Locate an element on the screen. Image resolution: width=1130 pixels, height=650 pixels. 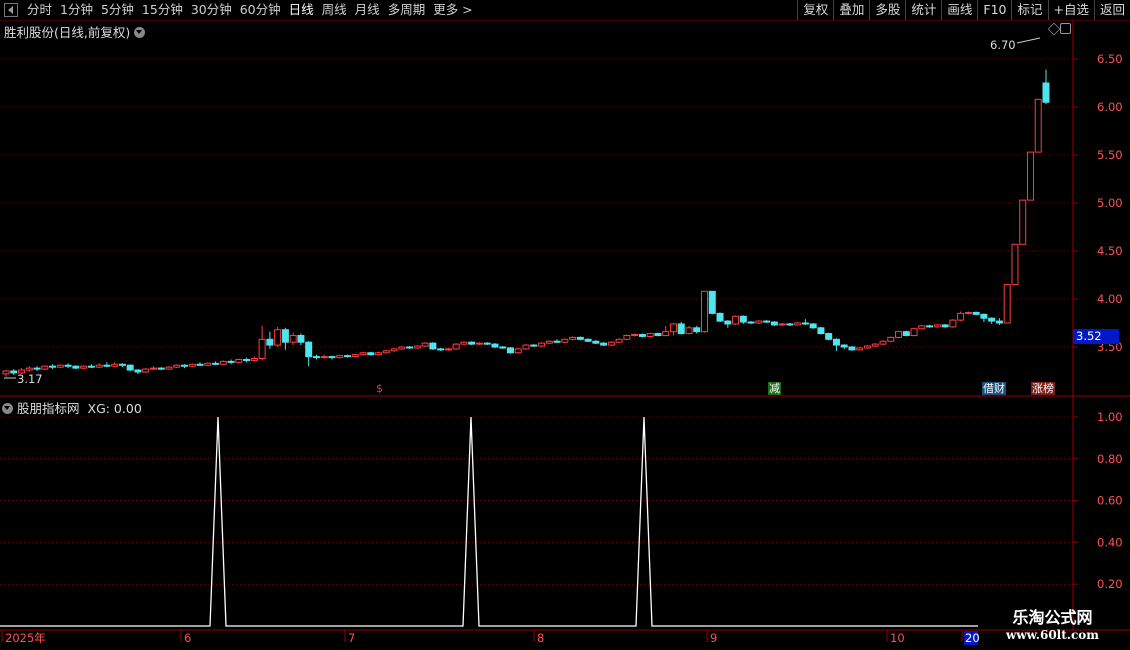
x-axis-label: 8 is located at coordinates (540, 638).